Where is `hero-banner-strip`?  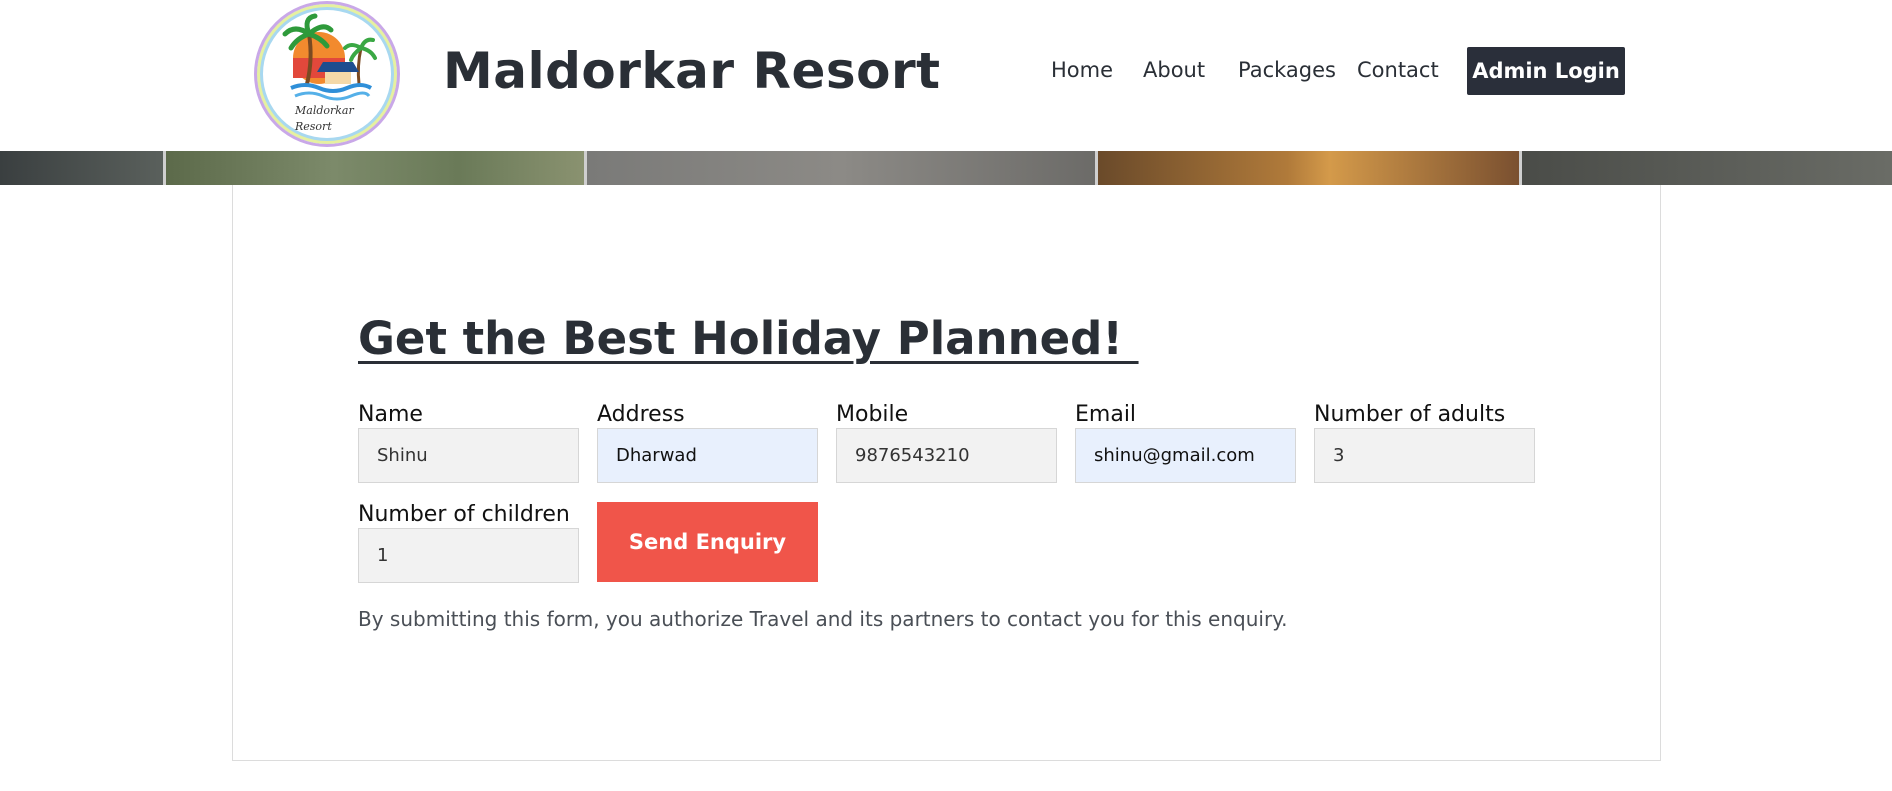
hero-banner-strip is located at coordinates (946, 168).